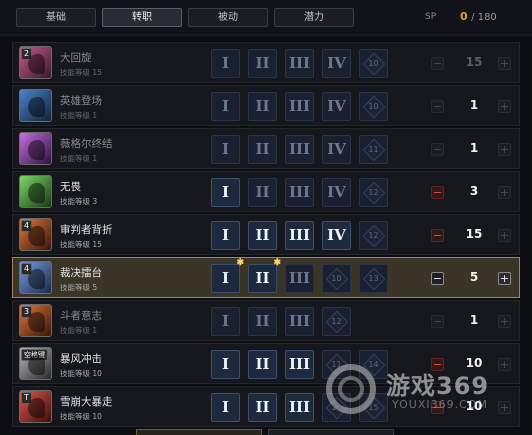 The width and height of the screenshot is (532, 435). I want to click on storm-impact-icon: 空格键, so click(35, 363).